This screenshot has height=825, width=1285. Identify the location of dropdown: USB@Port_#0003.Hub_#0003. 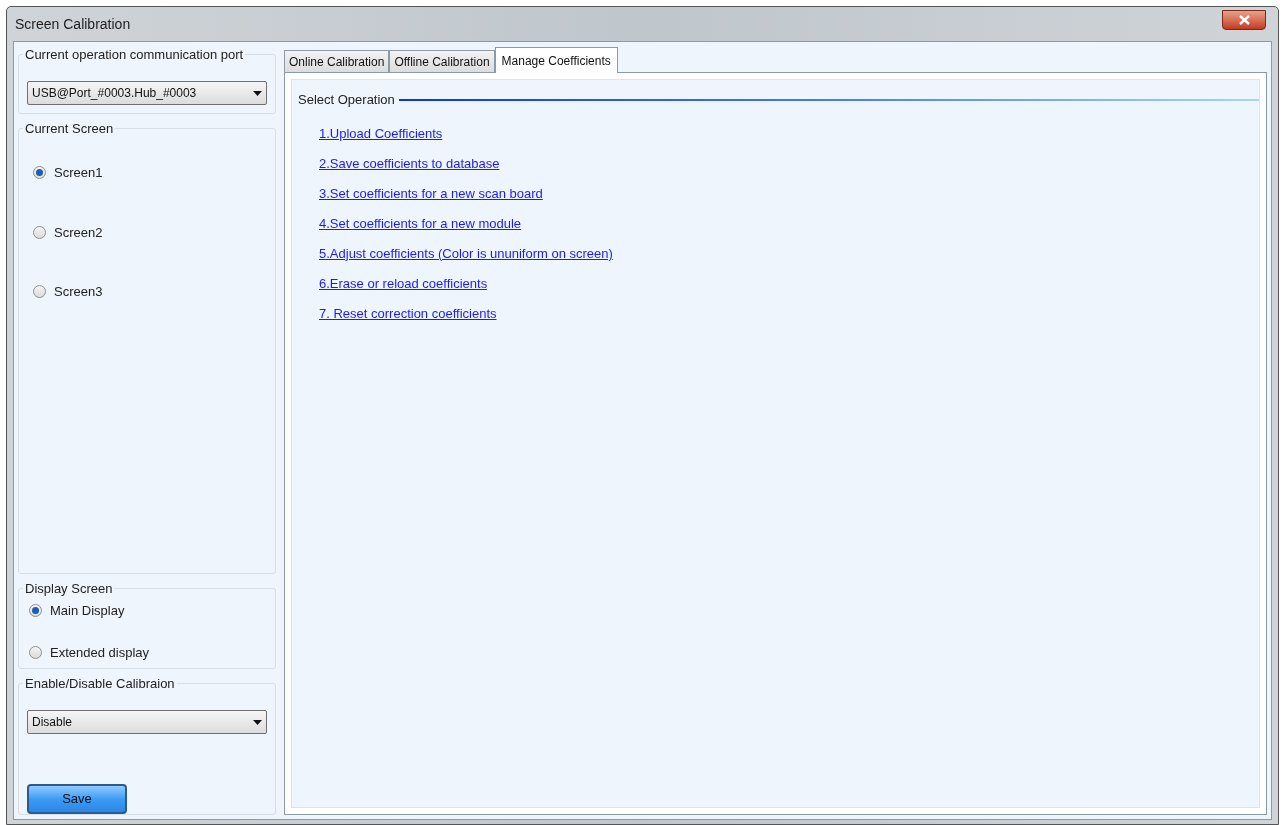
(147, 93).